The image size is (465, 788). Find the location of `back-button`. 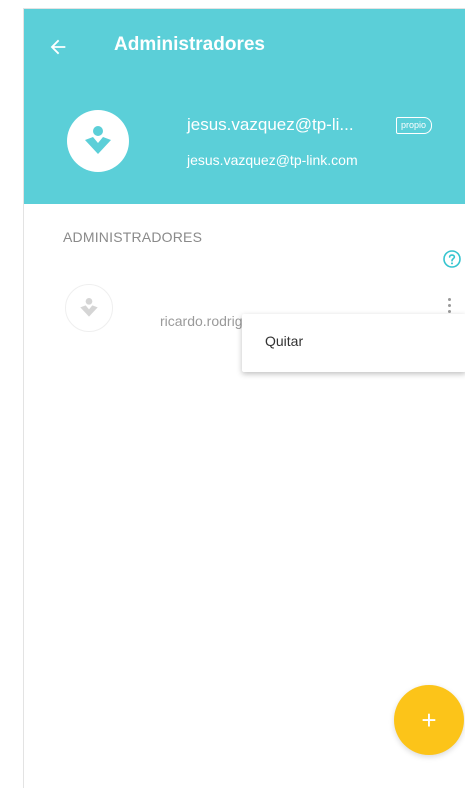

back-button is located at coordinates (58, 47).